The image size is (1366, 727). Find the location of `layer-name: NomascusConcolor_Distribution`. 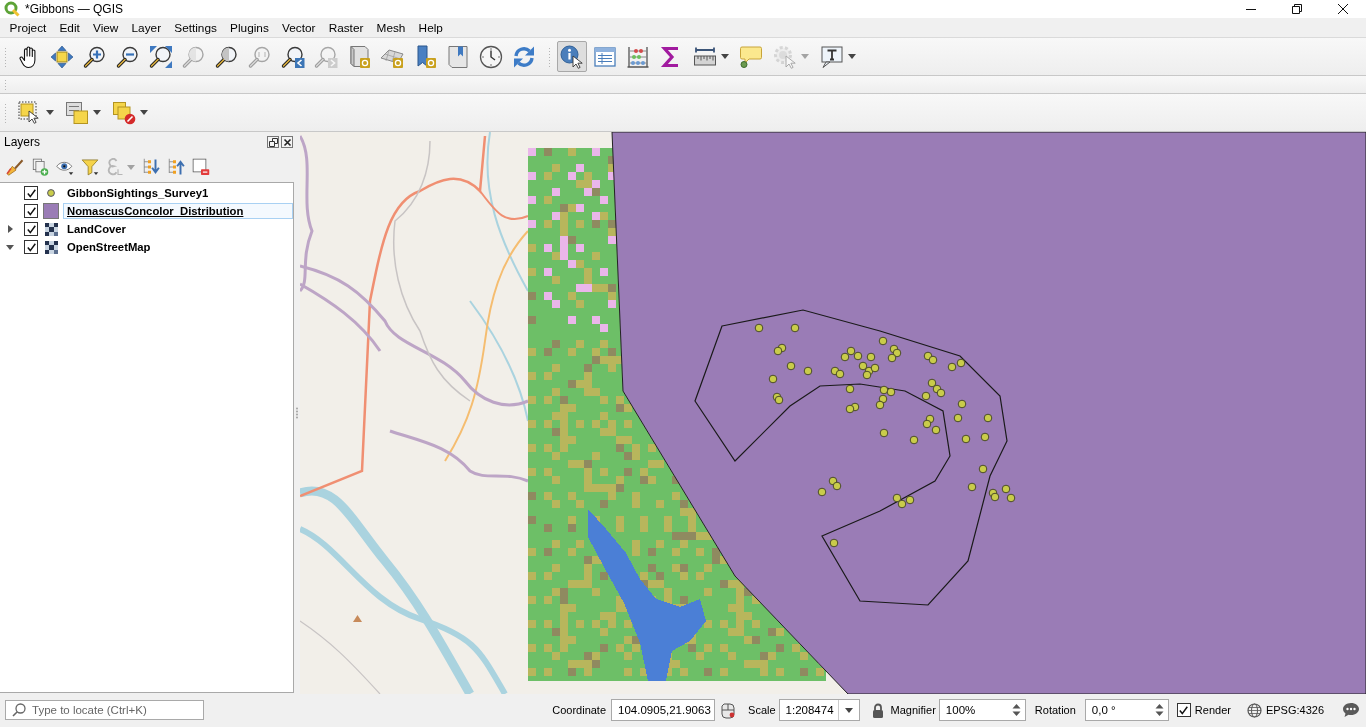

layer-name: NomascusConcolor_Distribution is located at coordinates (178, 211).